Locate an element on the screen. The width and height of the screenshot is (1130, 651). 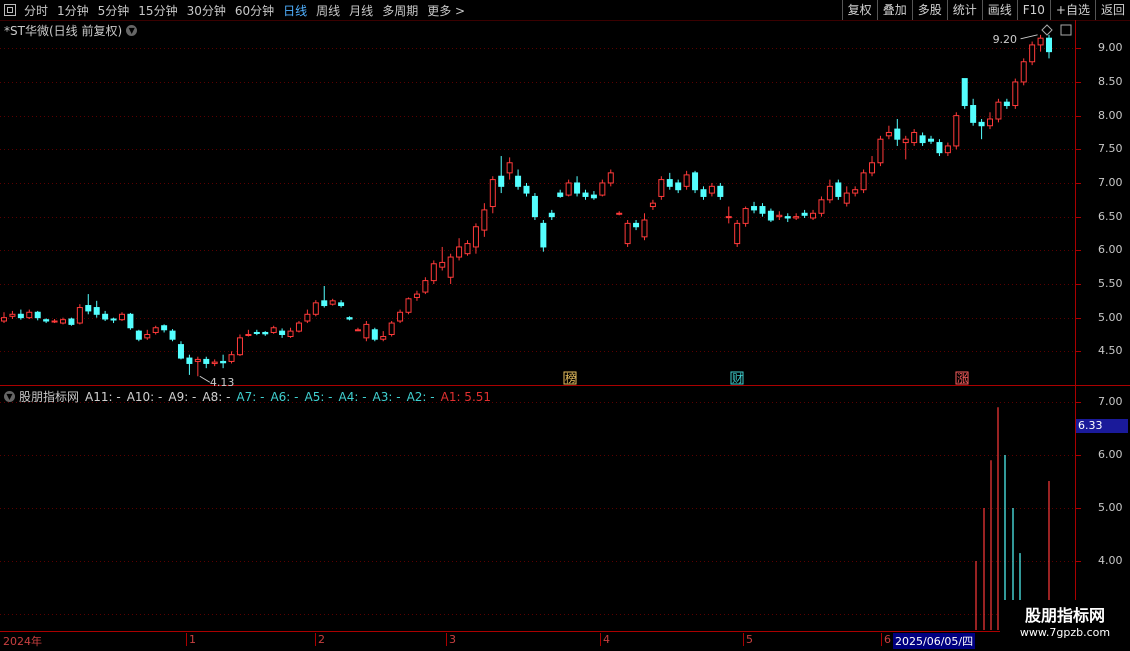
indicator-value: A8: - is located at coordinates (216, 396).